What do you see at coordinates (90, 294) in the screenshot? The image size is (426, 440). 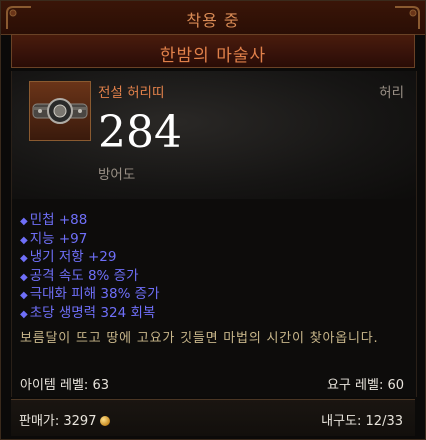 I see `stat-line: ◆ 극대화 피해 38% 증가` at bounding box center [90, 294].